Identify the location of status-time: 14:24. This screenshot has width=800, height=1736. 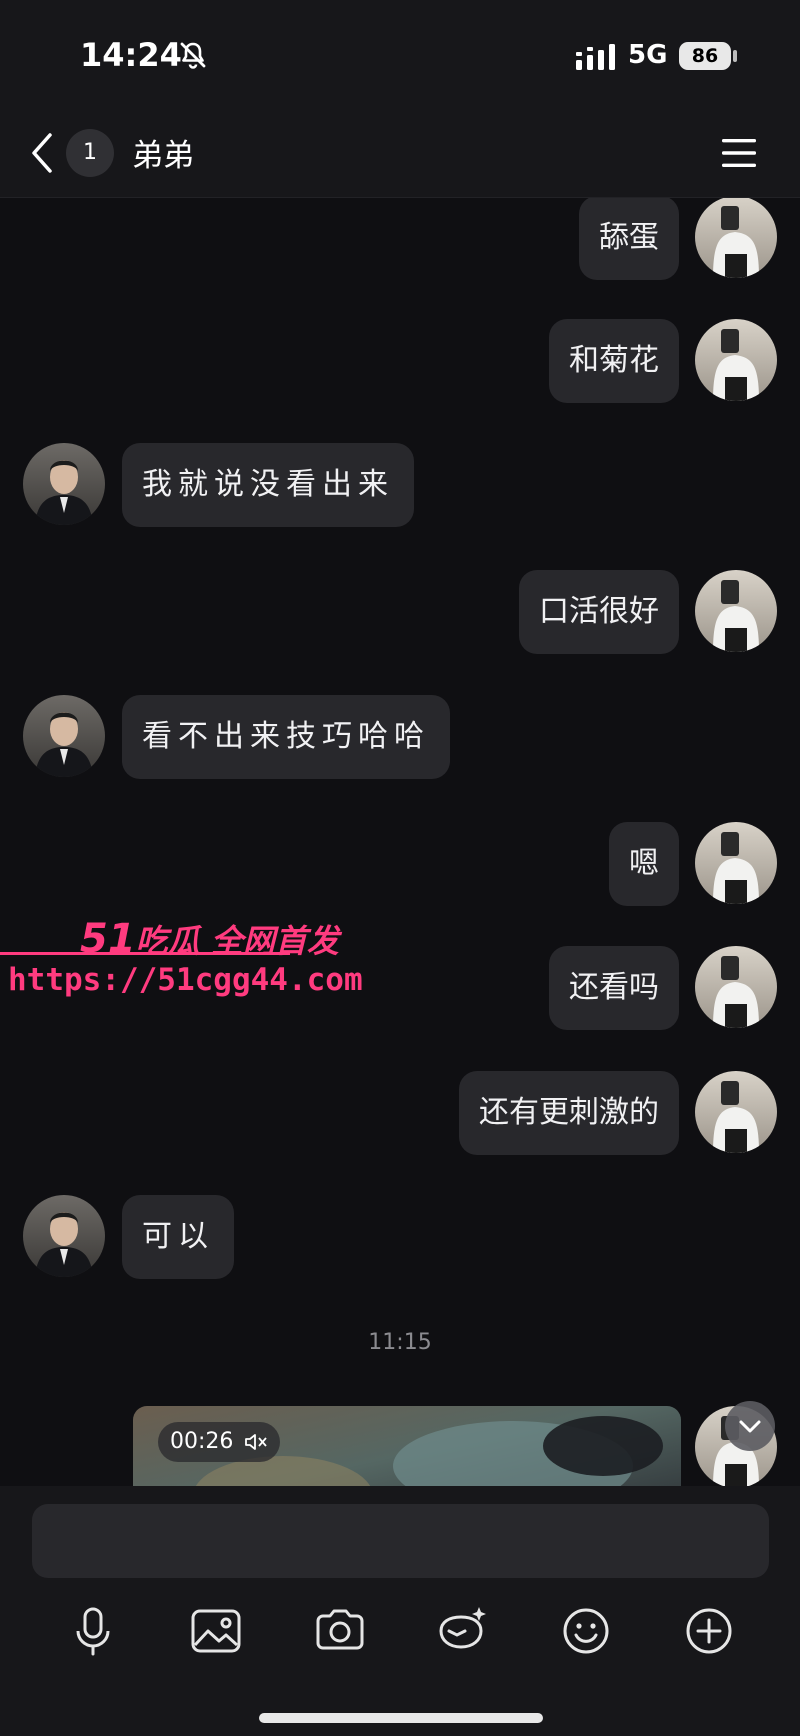
(131, 55).